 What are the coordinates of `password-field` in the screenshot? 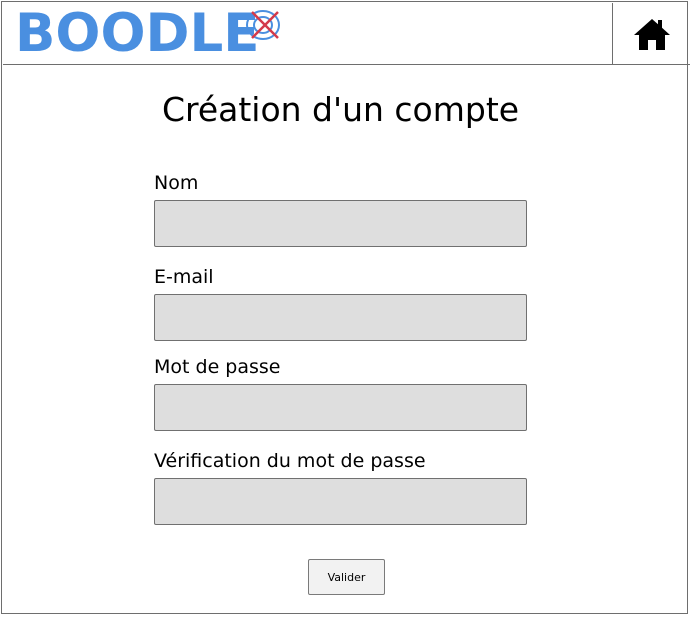 It's located at (340, 407).